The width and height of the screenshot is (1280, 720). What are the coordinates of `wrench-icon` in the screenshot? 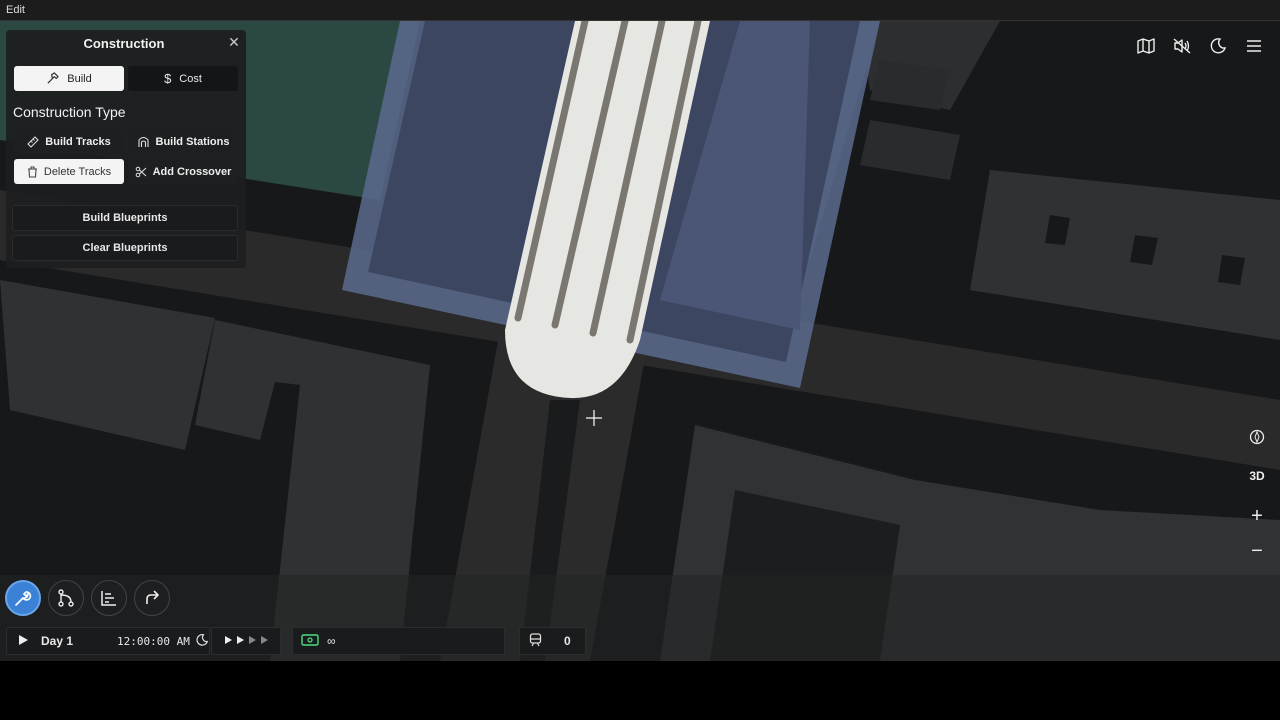 It's located at (23, 598).